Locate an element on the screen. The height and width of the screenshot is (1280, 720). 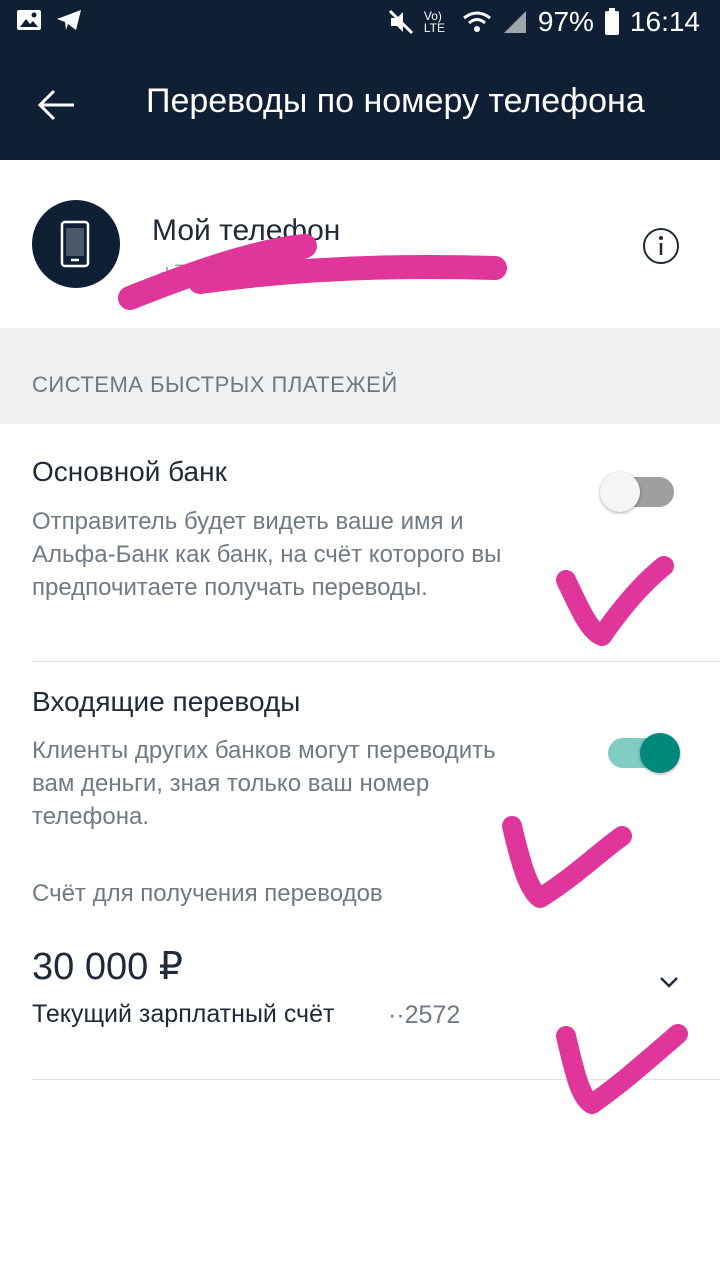
section-title: СИСТЕМА БЫСТРЫХ ПЛАТЕЖЕЙ is located at coordinates (215, 384).